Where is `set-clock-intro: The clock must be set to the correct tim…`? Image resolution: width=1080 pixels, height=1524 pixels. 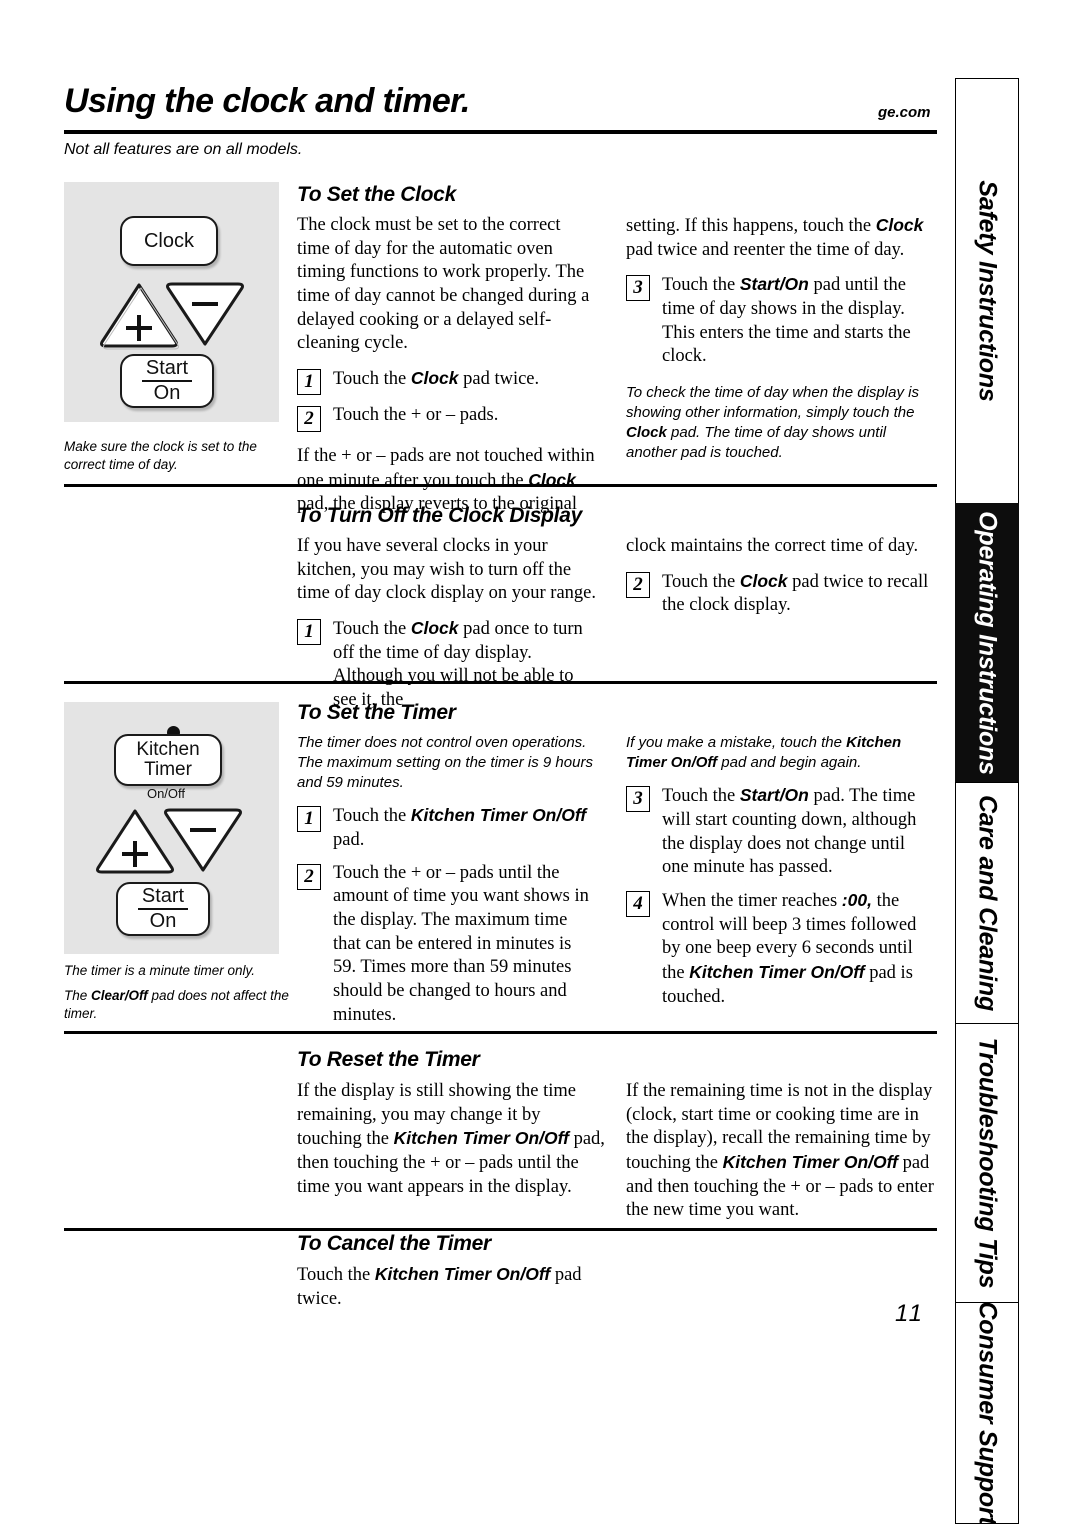
set-clock-intro: The clock must be set to the correct tim… is located at coordinates (443, 284).